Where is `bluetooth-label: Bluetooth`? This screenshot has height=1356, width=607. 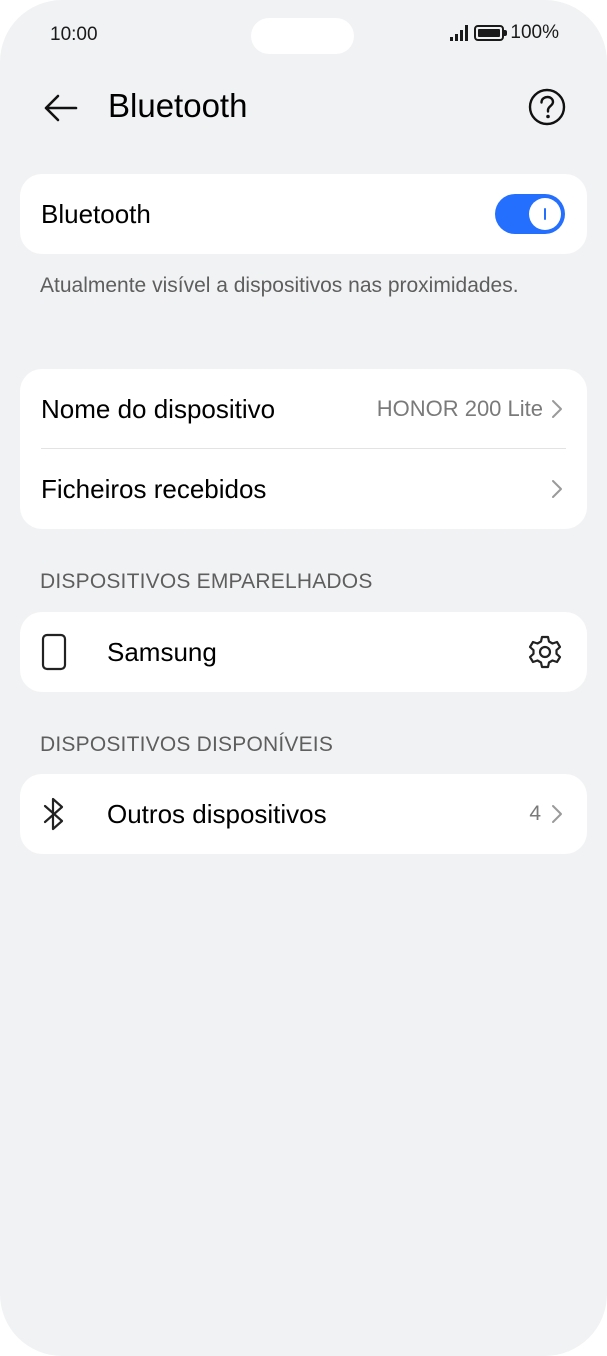 bluetooth-label: Bluetooth is located at coordinates (96, 213).